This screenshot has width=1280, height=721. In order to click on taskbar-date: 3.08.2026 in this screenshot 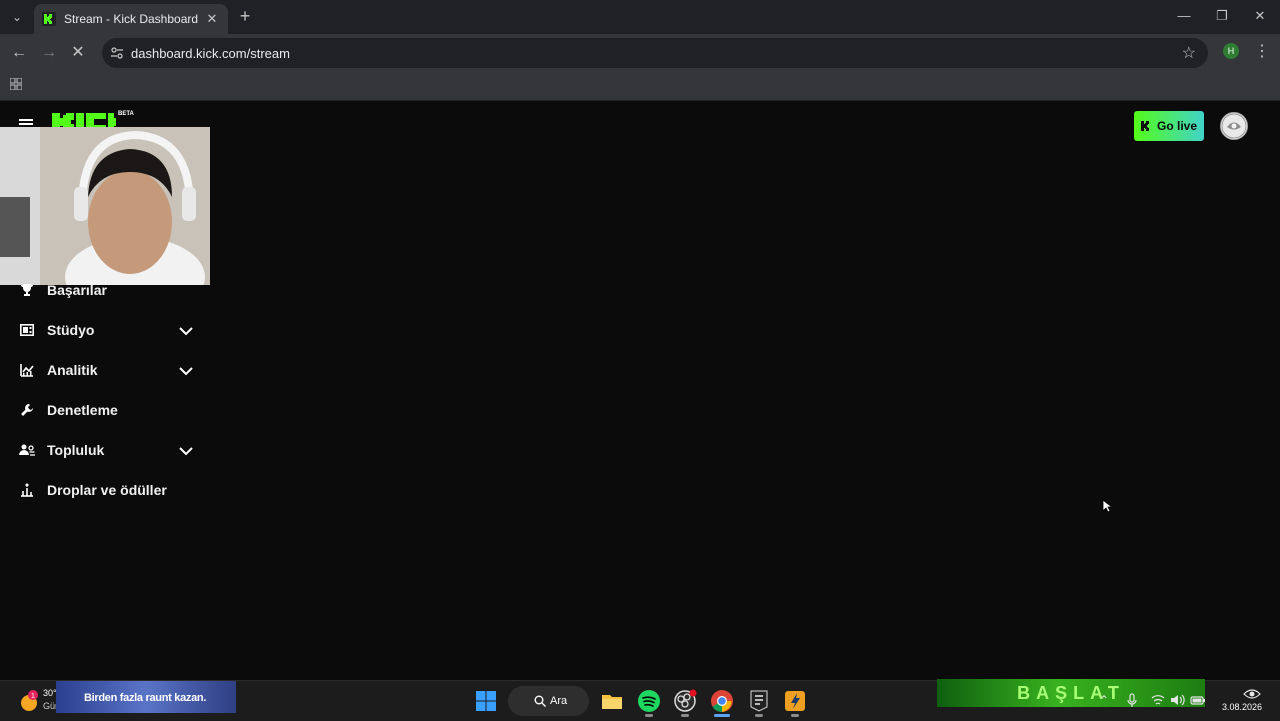, I will do `click(1242, 707)`.